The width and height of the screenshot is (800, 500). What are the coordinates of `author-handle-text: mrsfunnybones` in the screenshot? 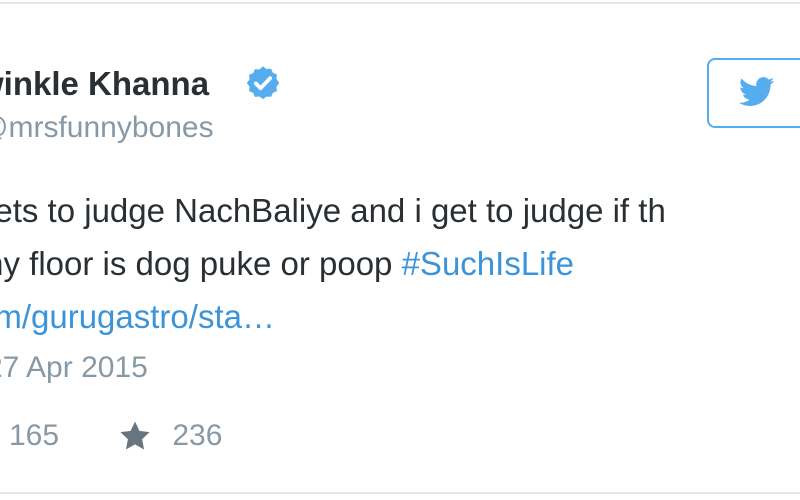 It's located at (111, 127).